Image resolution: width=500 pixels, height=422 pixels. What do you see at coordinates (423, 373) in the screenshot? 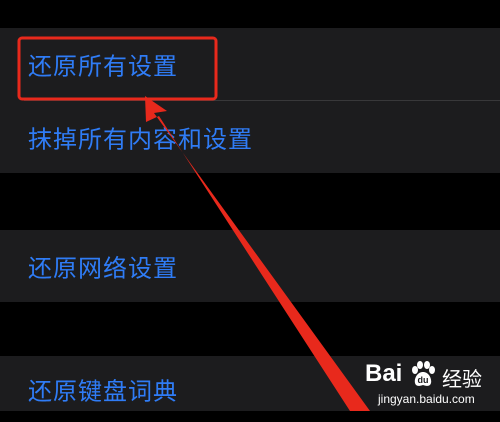
I see `baidu-paw-icon: du` at bounding box center [423, 373].